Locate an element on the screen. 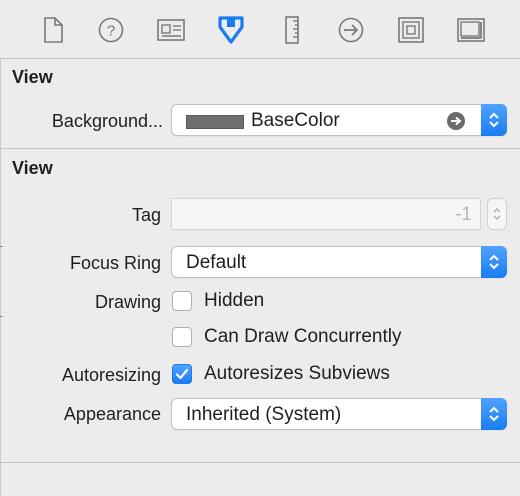 The height and width of the screenshot is (496, 520). help-icon: ? is located at coordinates (111, 30).